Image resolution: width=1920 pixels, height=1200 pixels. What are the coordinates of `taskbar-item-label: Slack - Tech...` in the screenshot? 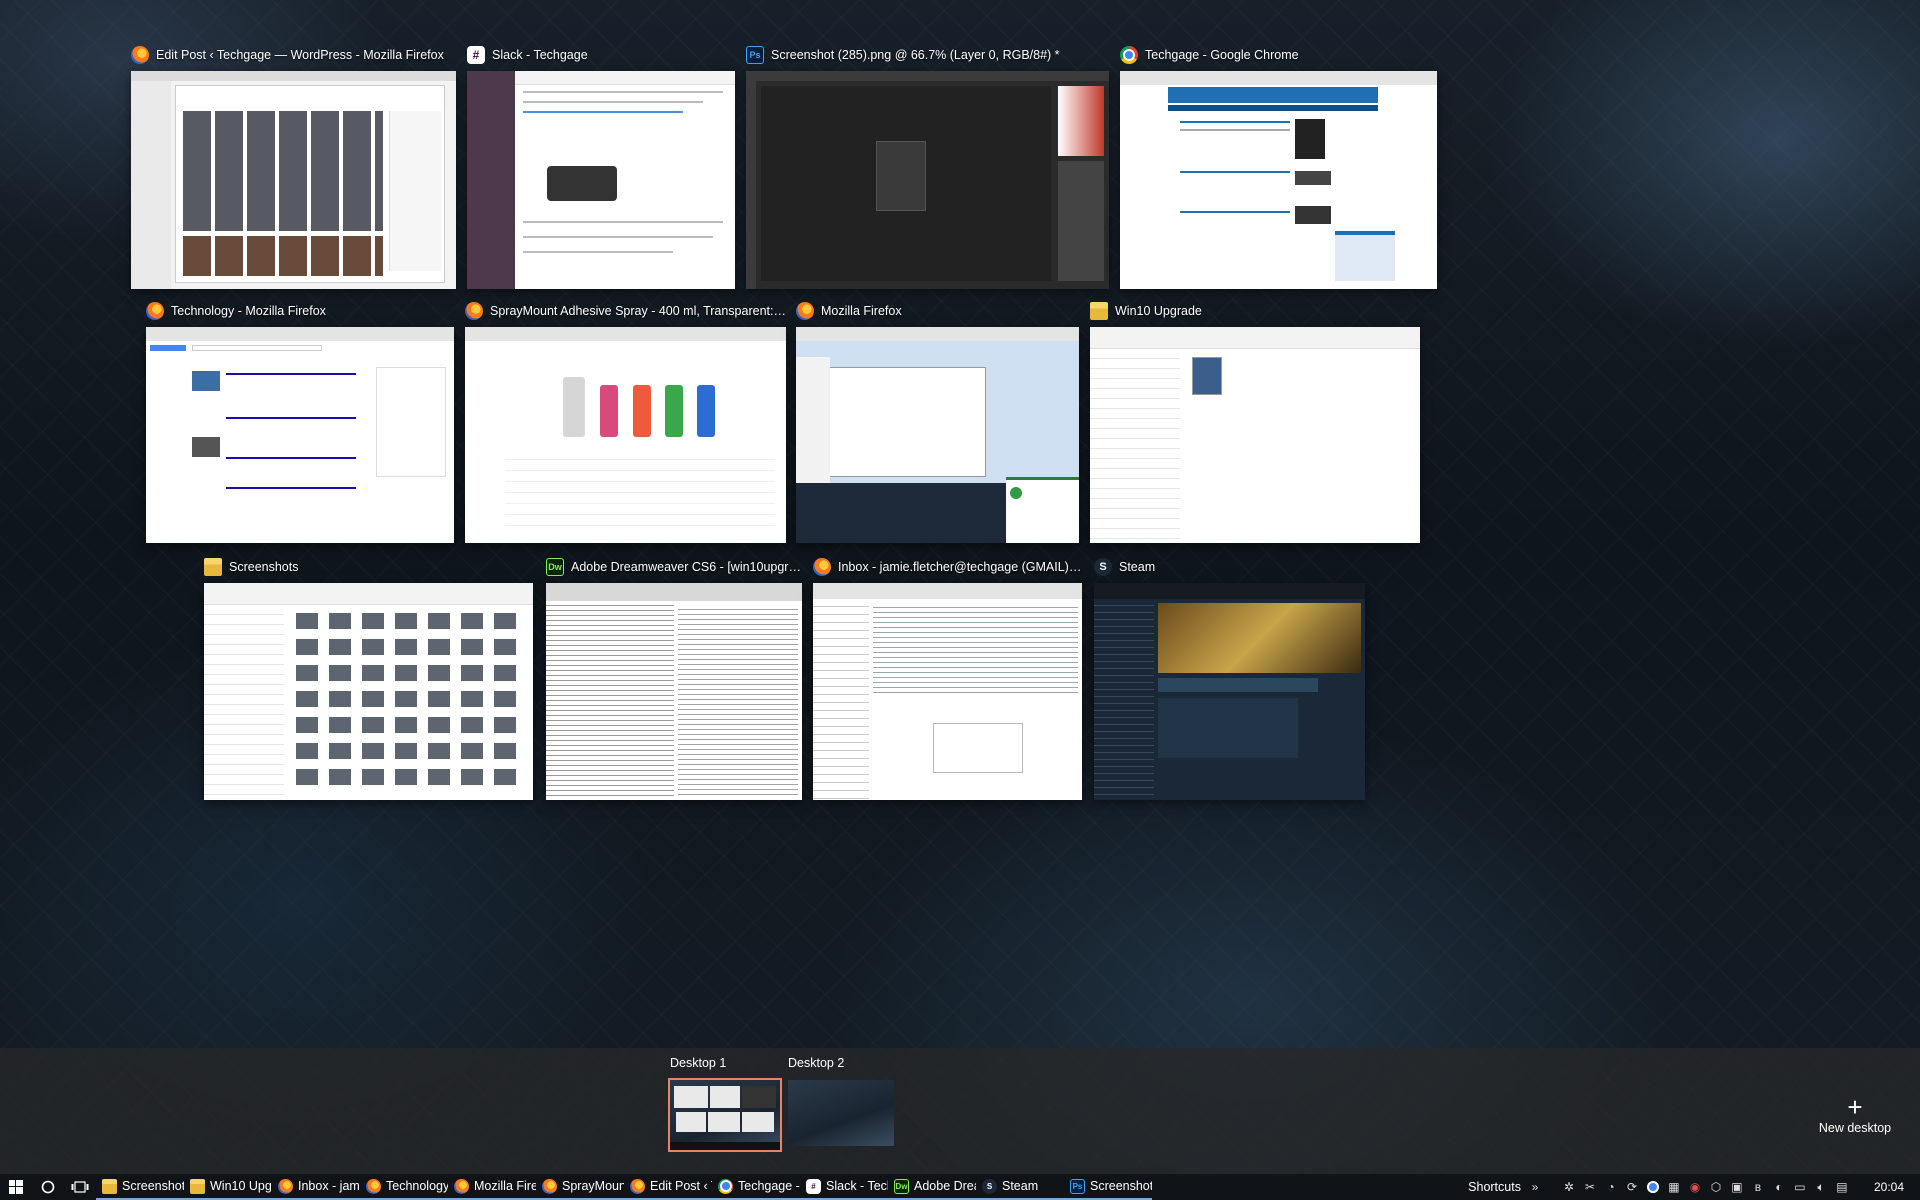 It's located at (857, 1186).